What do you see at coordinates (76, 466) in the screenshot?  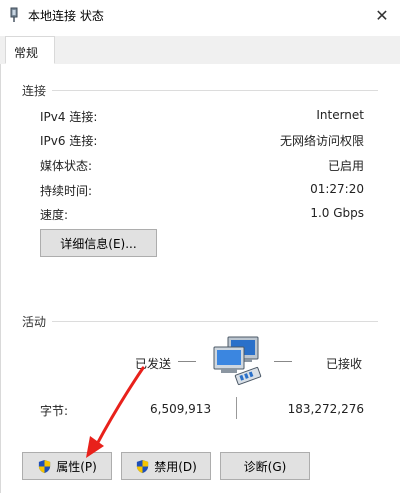 I see `properties-label: 属性(P)` at bounding box center [76, 466].